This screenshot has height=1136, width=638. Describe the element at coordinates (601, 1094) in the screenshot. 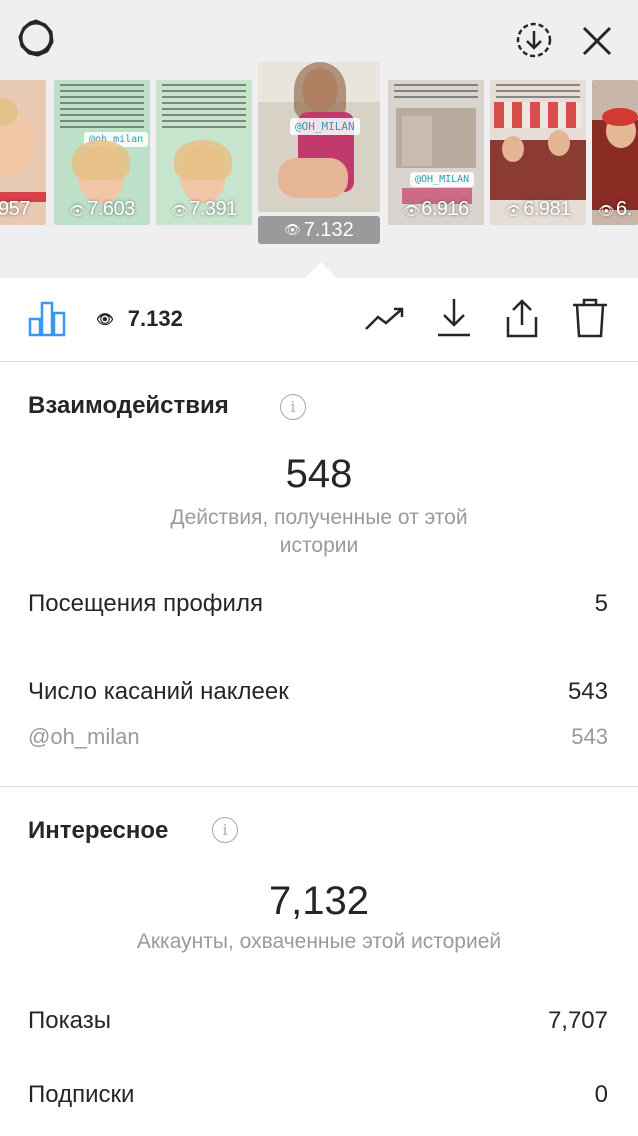

I see `stat-value: 0` at that location.